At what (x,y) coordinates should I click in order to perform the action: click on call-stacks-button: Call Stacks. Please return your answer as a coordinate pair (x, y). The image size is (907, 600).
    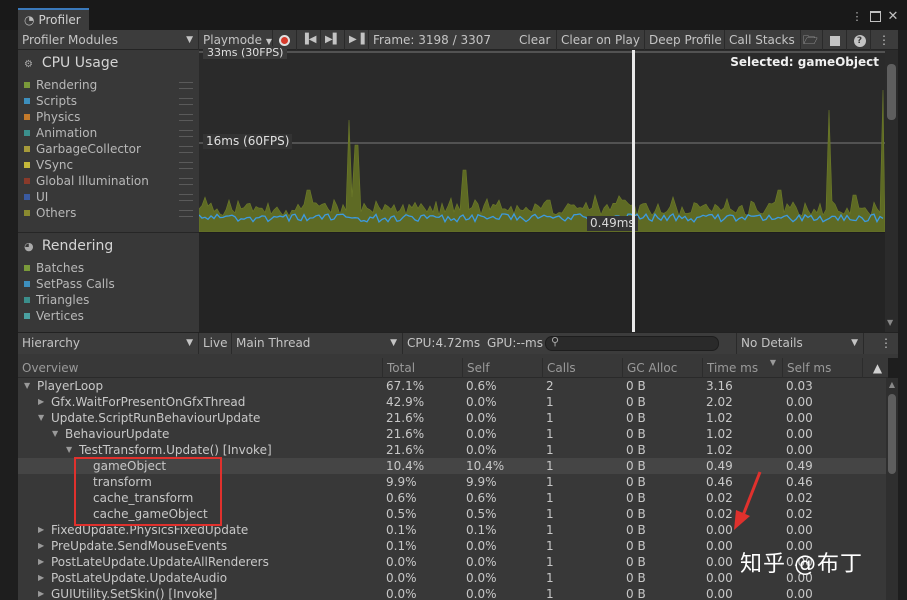
    Looking at the image, I should click on (763, 40).